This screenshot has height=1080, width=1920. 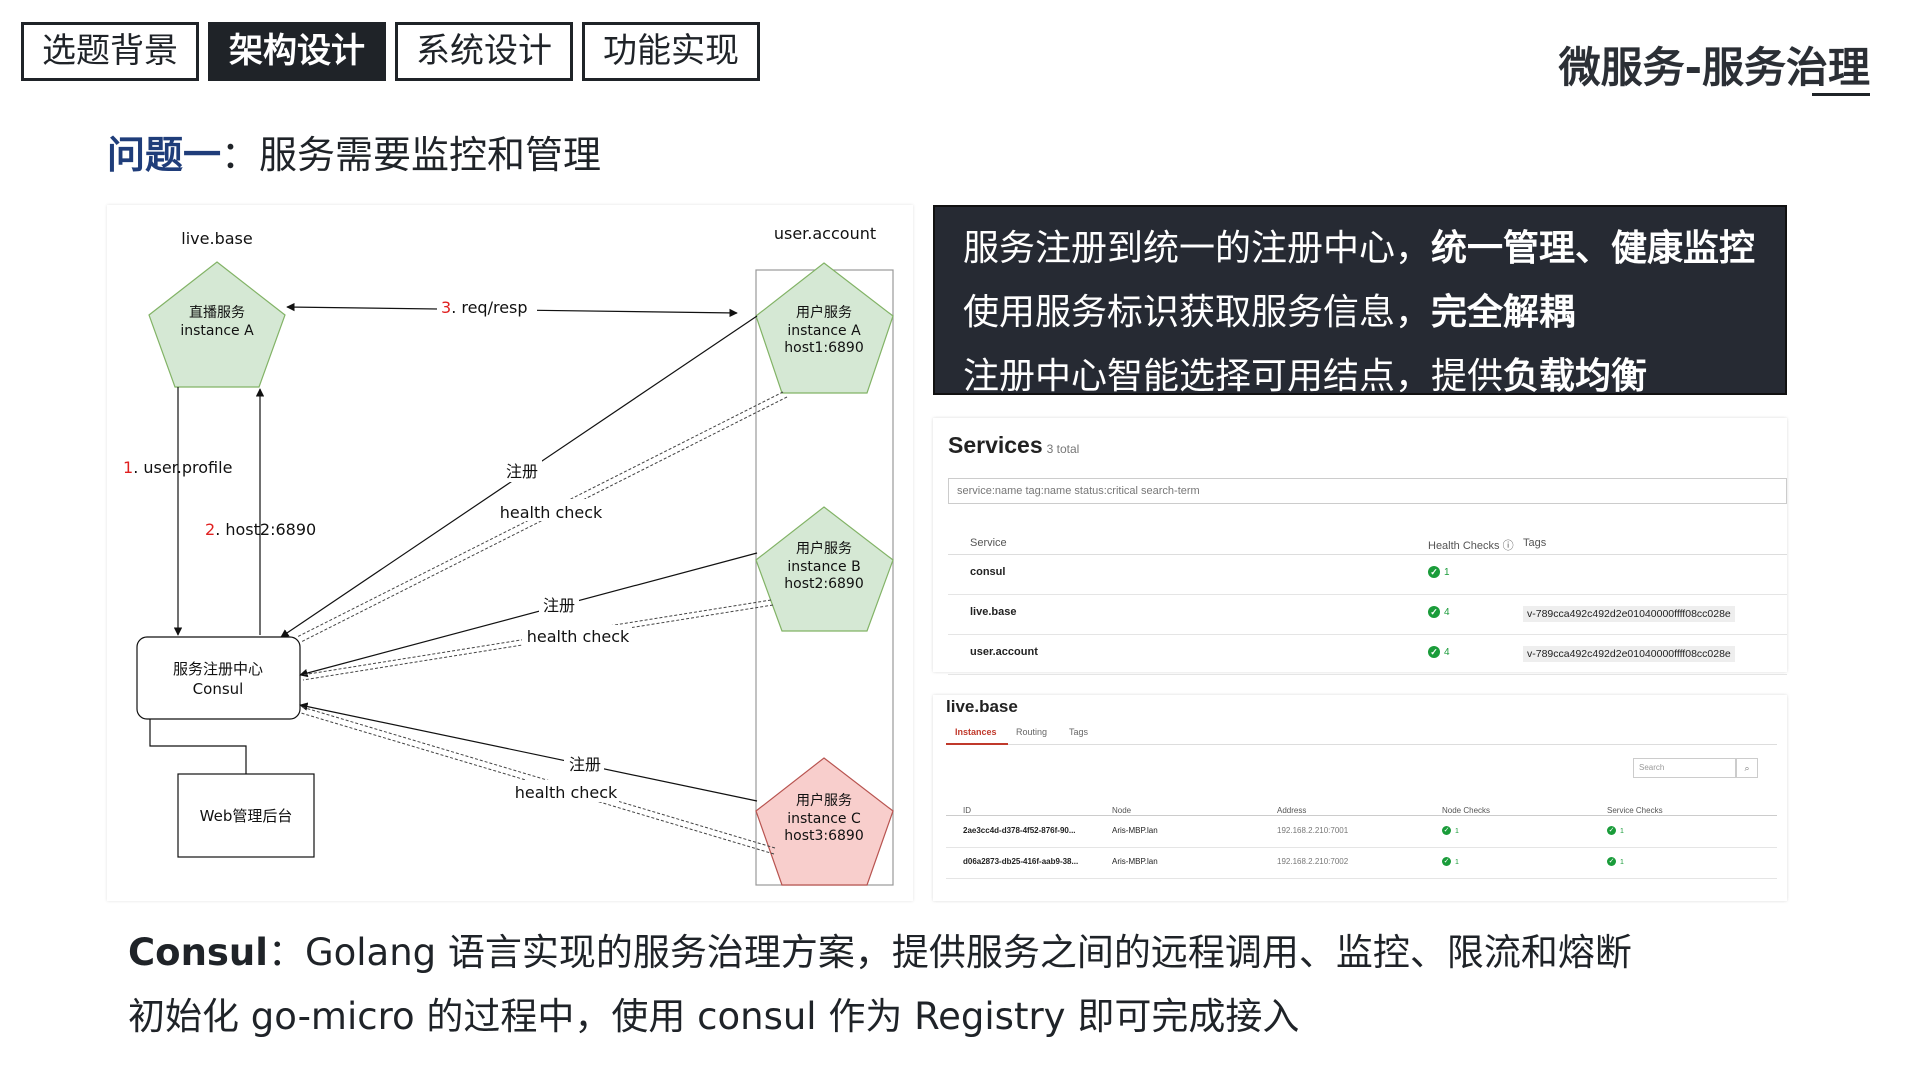 I want to click on step2-text: . host2:6890, so click(x=265, y=529).